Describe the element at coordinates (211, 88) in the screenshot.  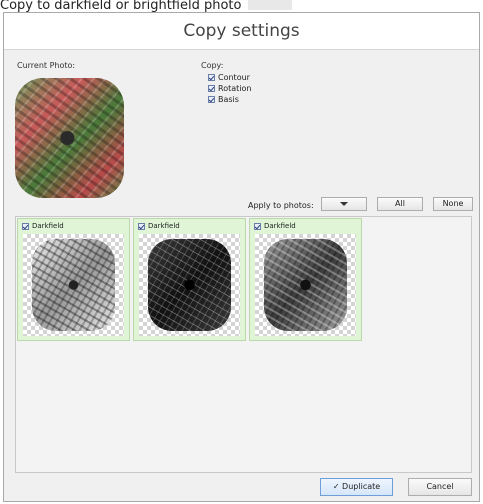
I see `rotation-checkbox` at that location.